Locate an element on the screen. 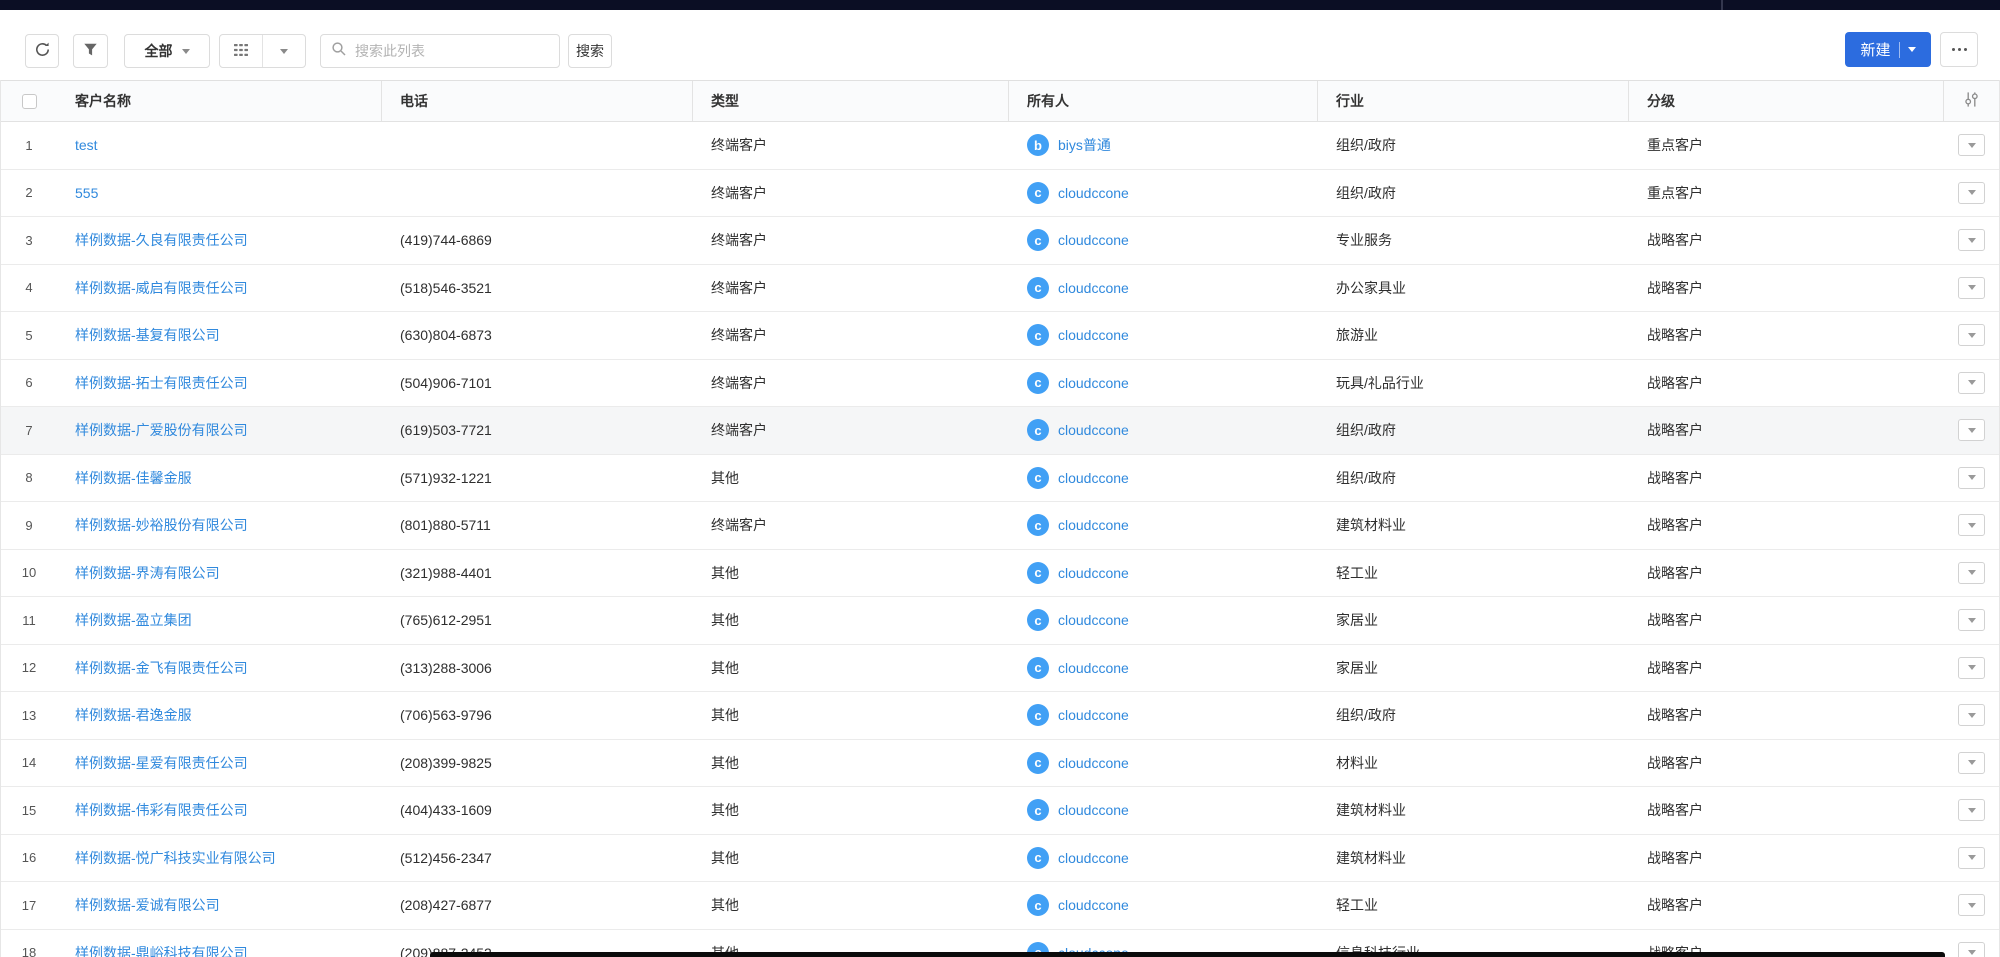  row-number-cell: 2 is located at coordinates (29, 193).